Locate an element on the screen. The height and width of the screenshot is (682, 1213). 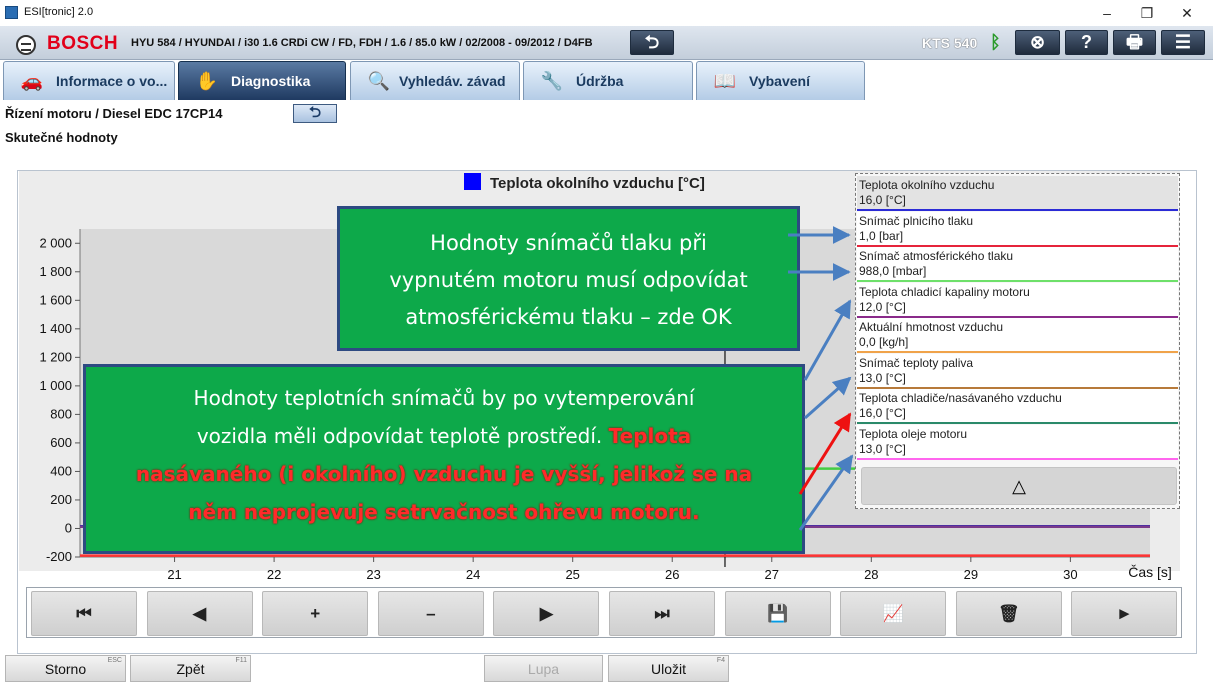
legend-item-value: 0,0 [kg/h] is located at coordinates (884, 342).